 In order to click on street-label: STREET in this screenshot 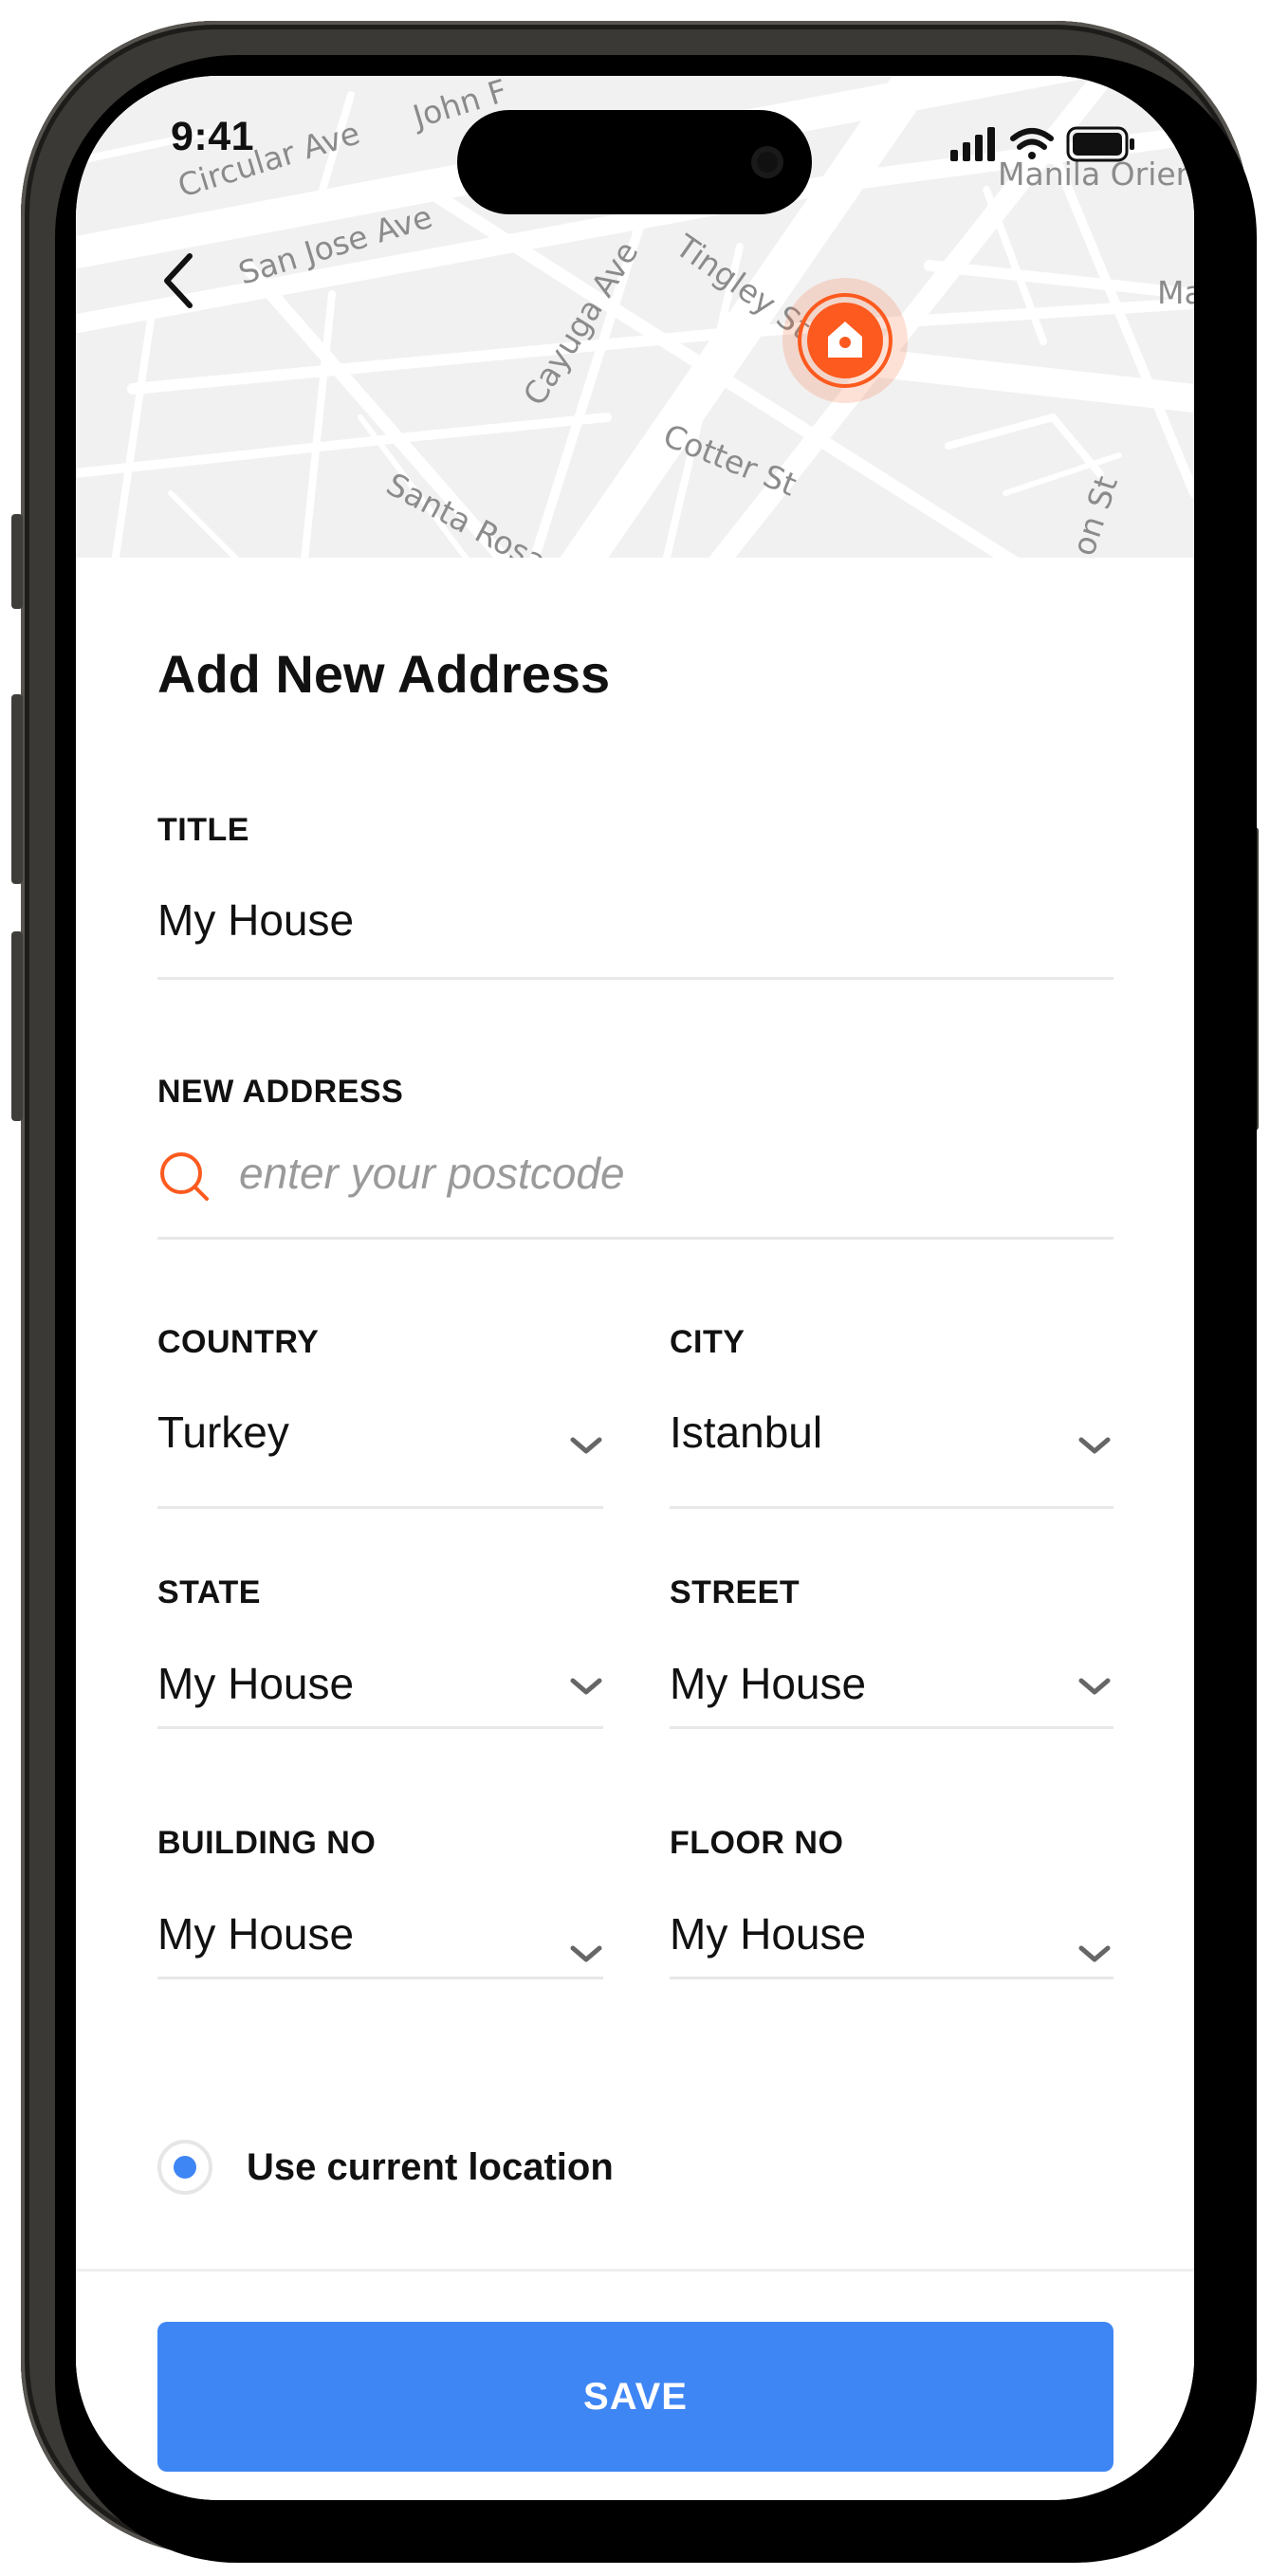, I will do `click(735, 1592)`.